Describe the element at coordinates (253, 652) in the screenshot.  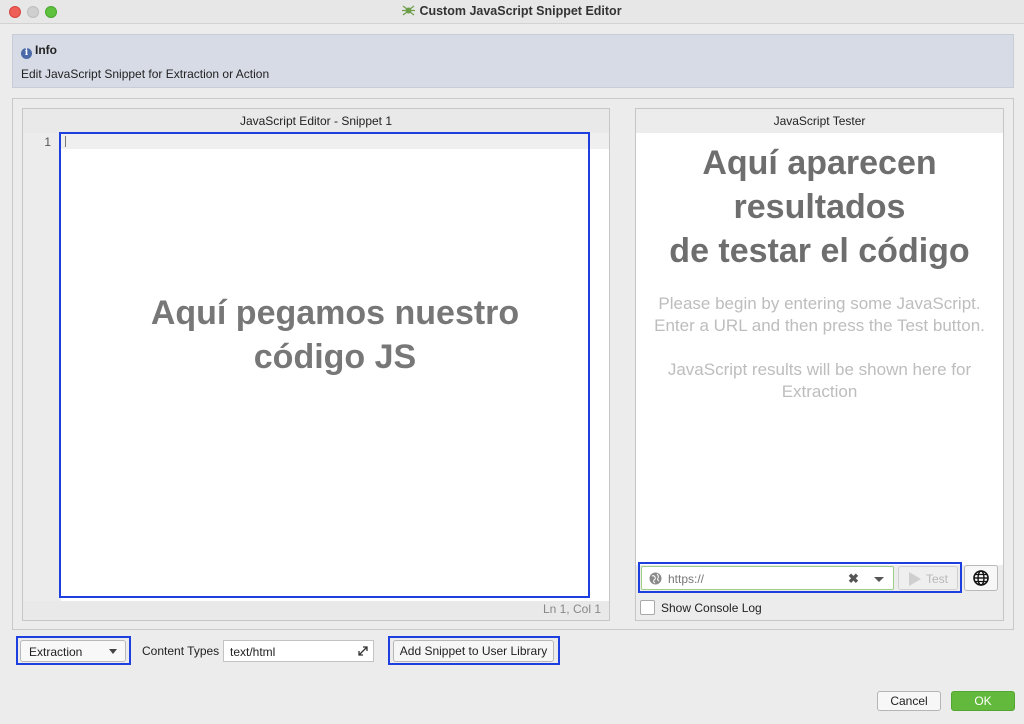
I see `content-types-value: text/html` at that location.